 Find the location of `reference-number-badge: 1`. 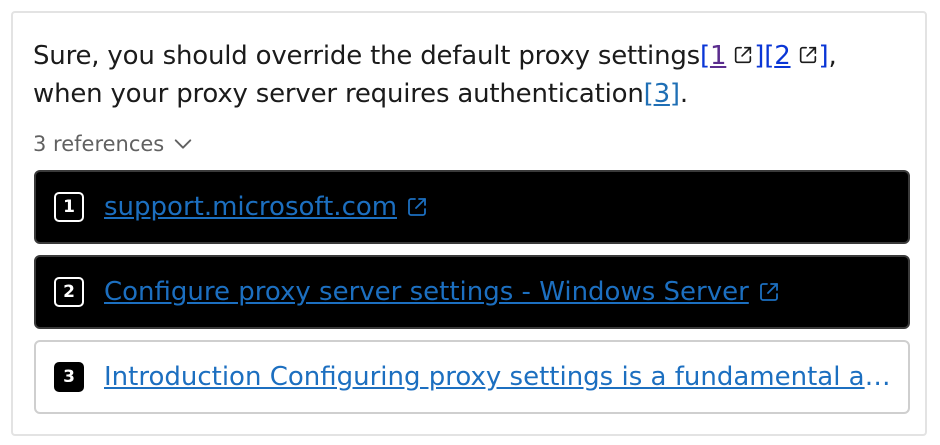

reference-number-badge: 1 is located at coordinates (69, 207).